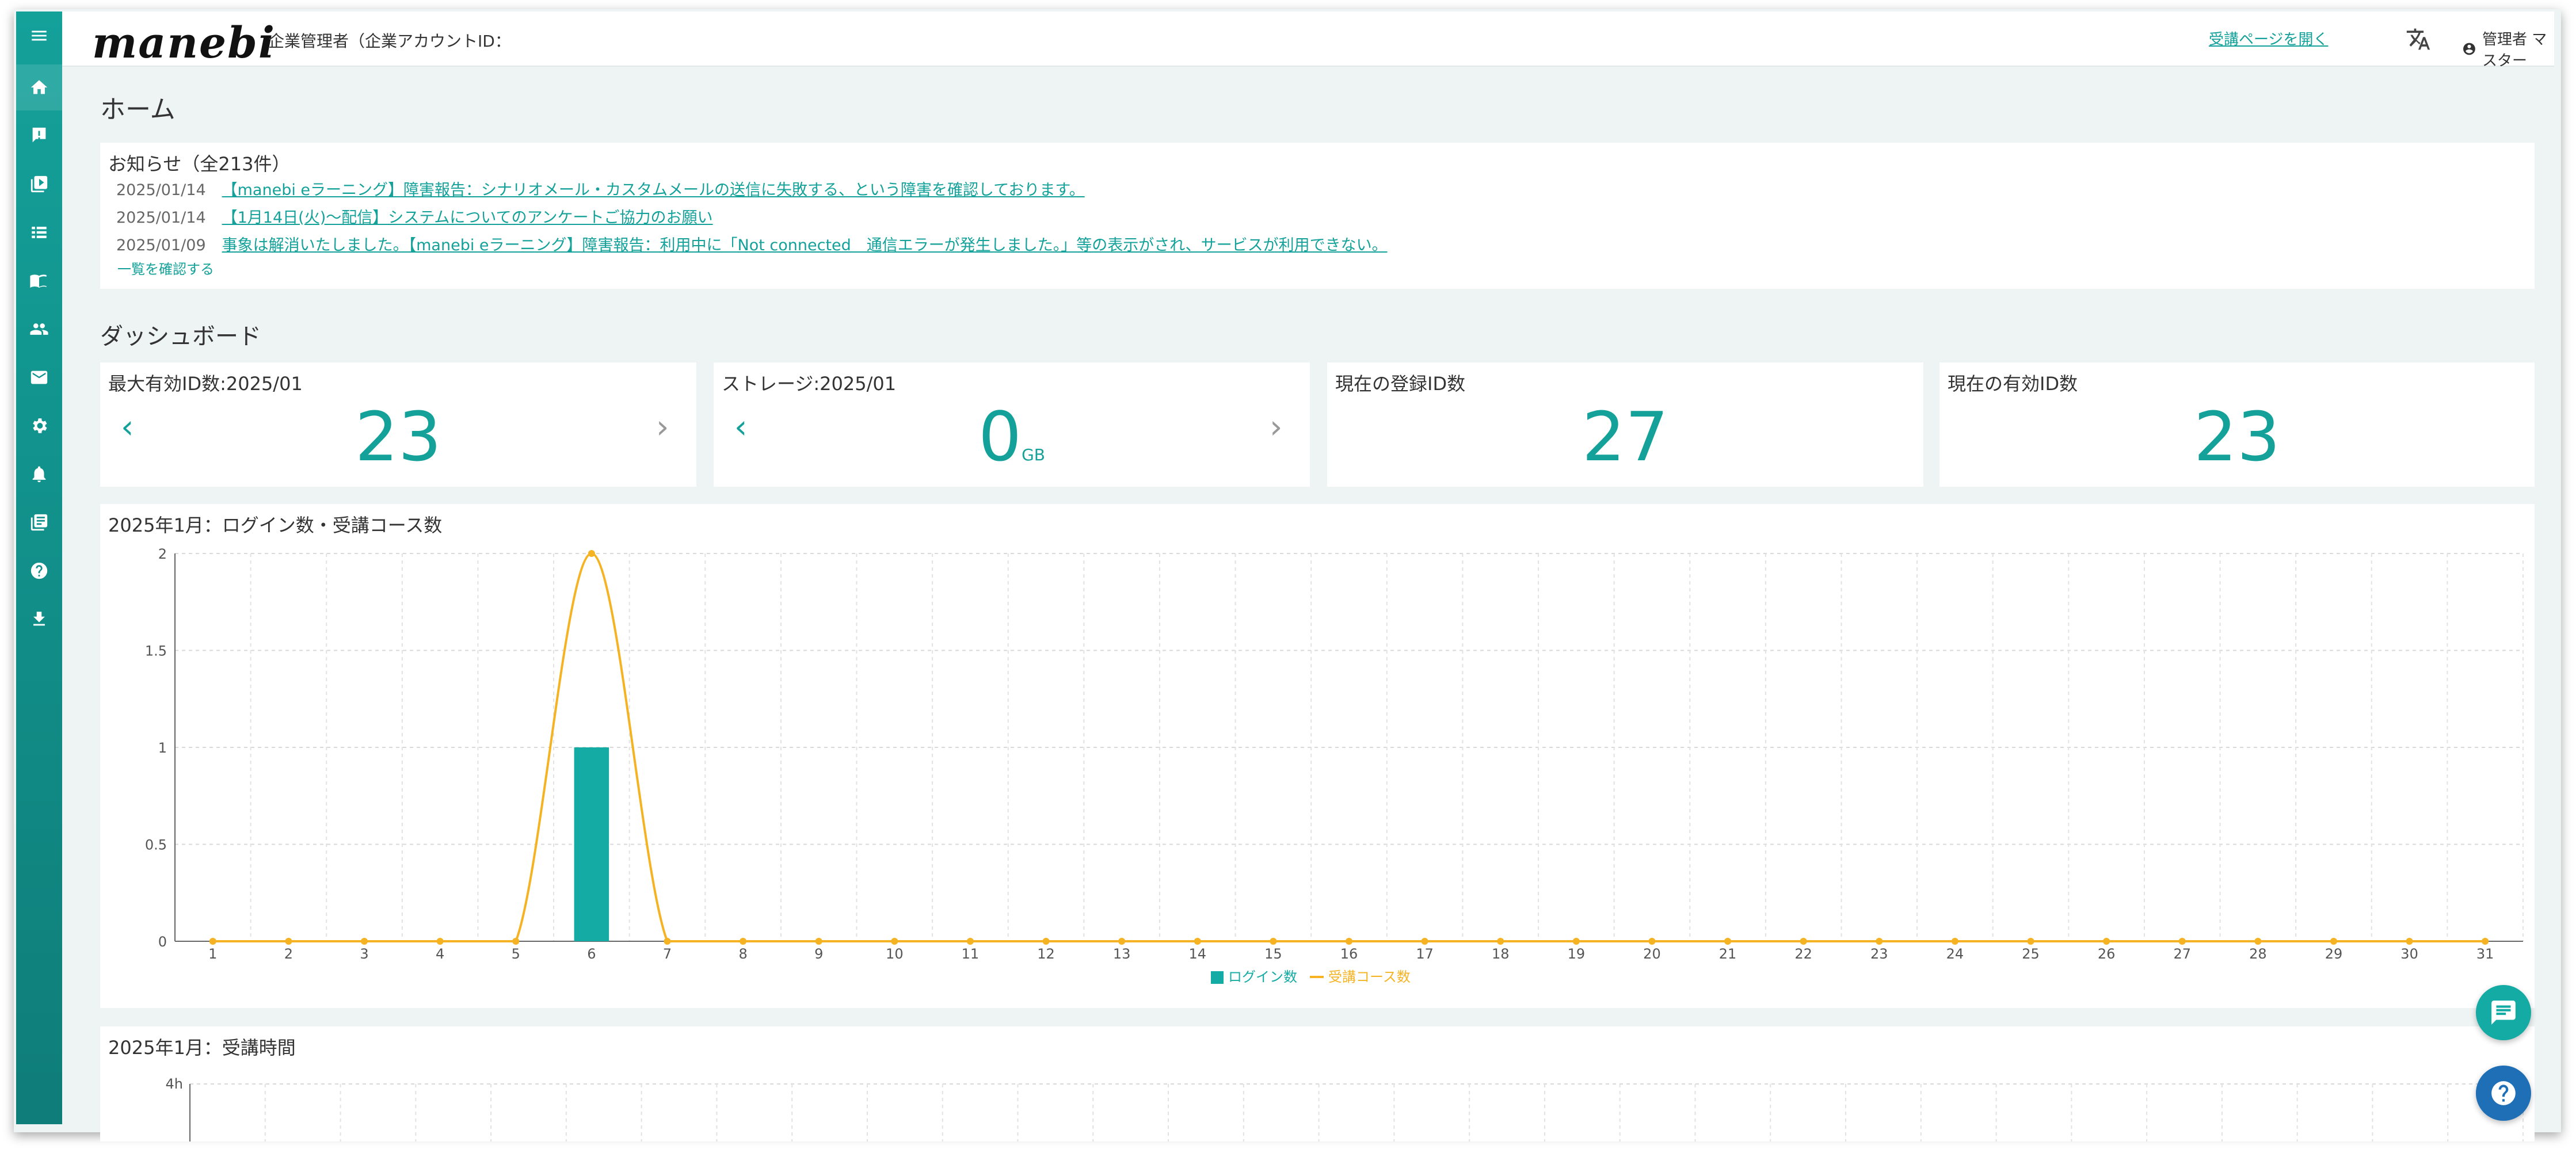 Image resolution: width=2576 pixels, height=1153 pixels. Describe the element at coordinates (1345, 1109) in the screenshot. I see `study-time-chart: 4h` at that location.